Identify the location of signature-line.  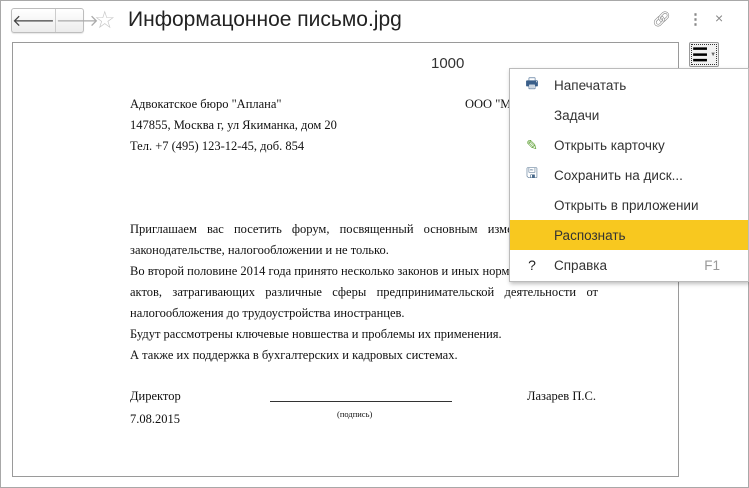
(361, 401).